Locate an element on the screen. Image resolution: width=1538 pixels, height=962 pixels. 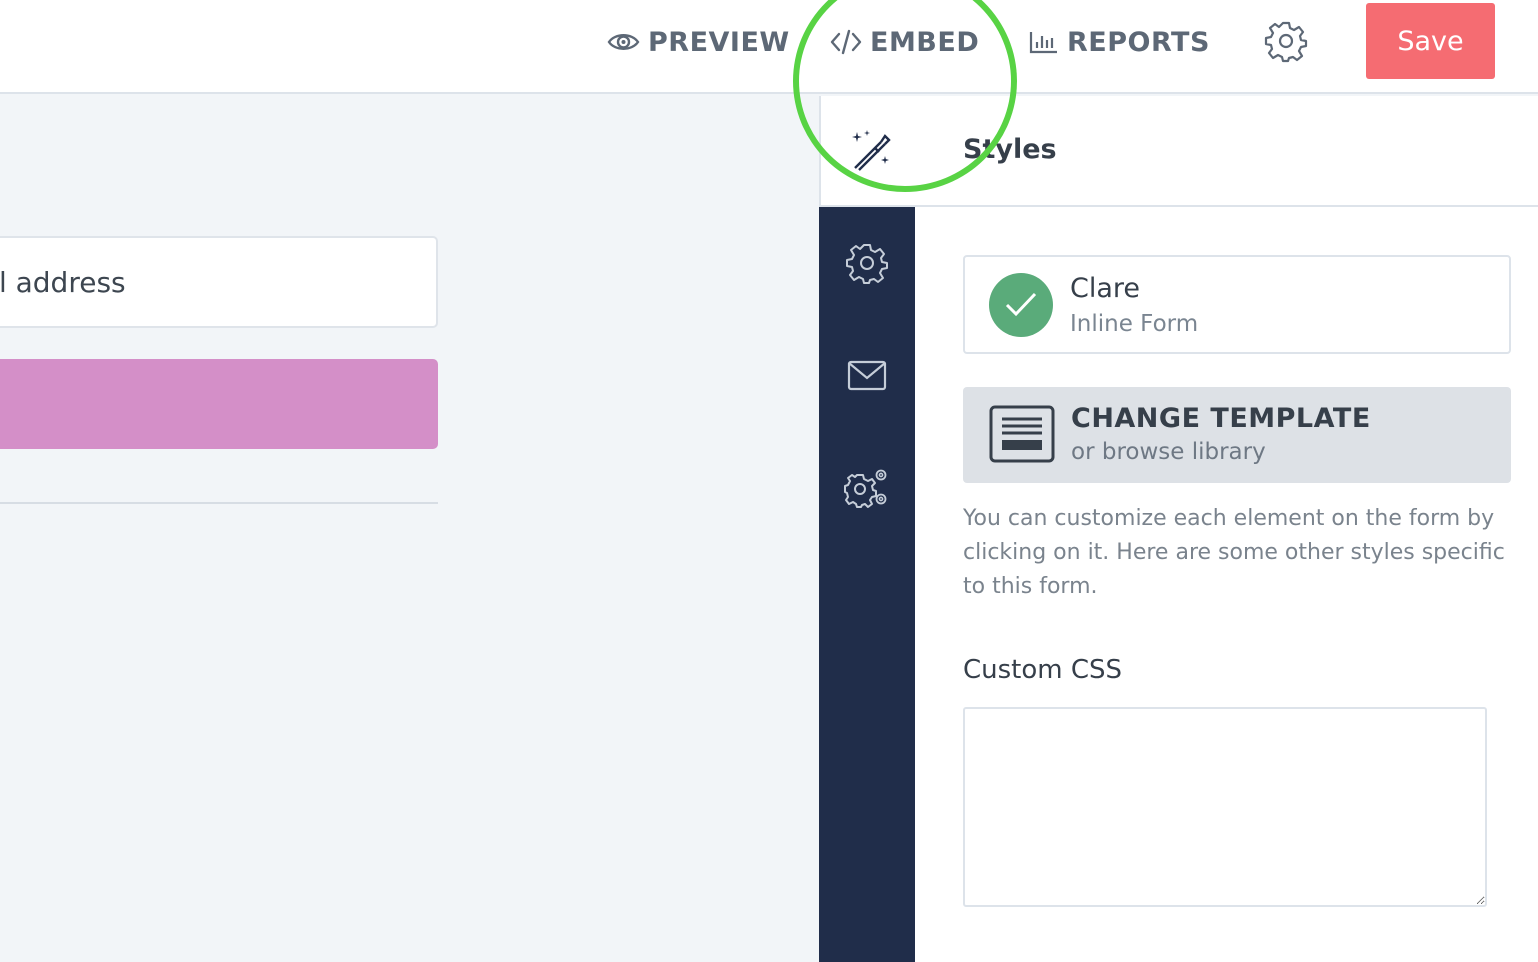
envelope-icon is located at coordinates (867, 376).